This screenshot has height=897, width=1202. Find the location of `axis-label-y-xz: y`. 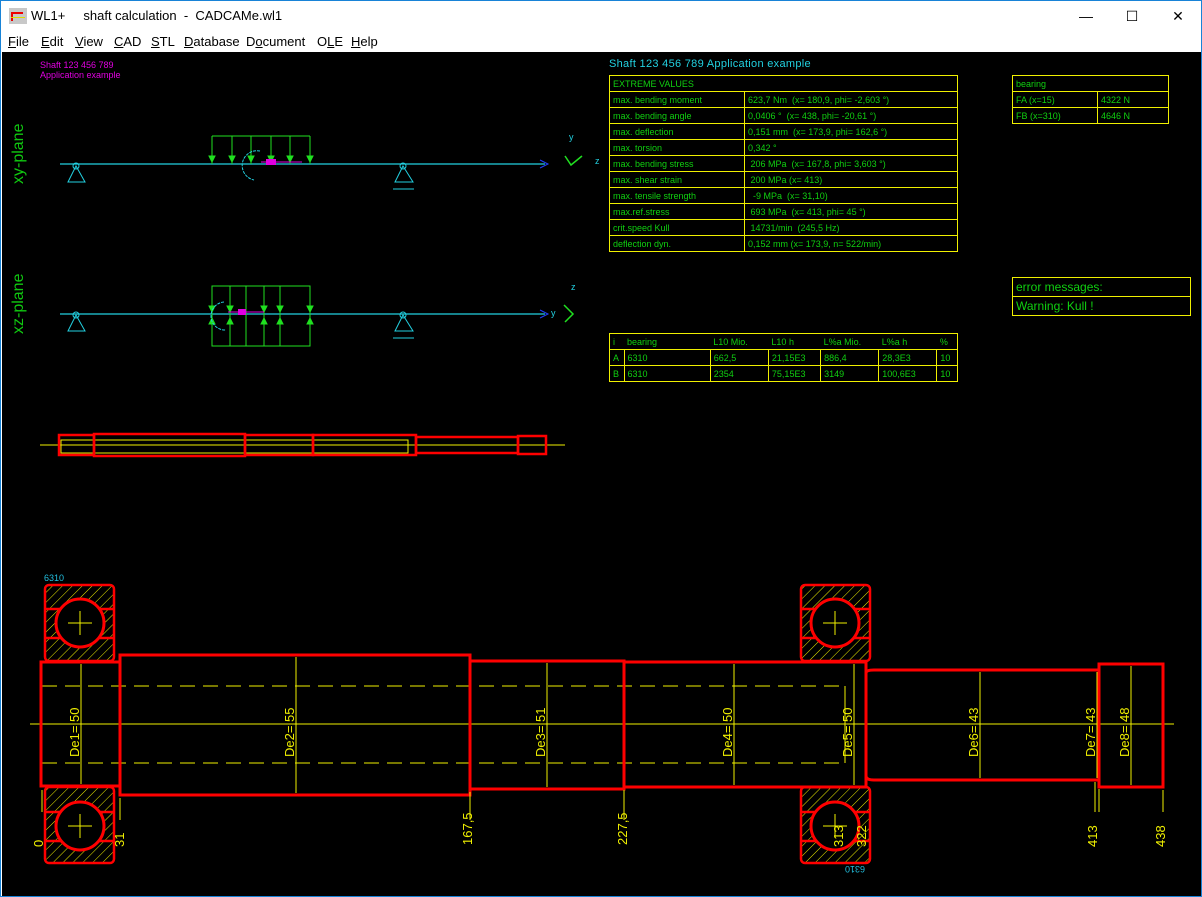

axis-label-y-xz: y is located at coordinates (553, 313).